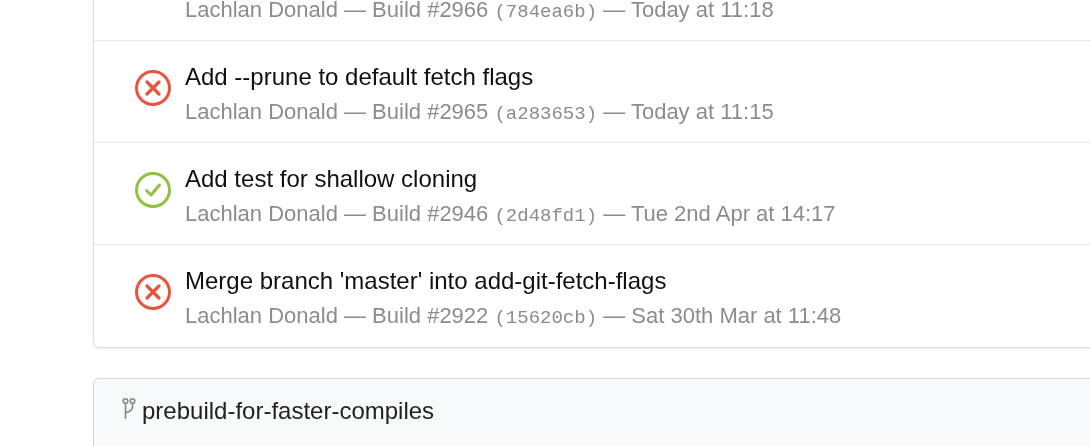  I want to click on author-build-text: Lachlan Donald — Build #2922, so click(337, 315).